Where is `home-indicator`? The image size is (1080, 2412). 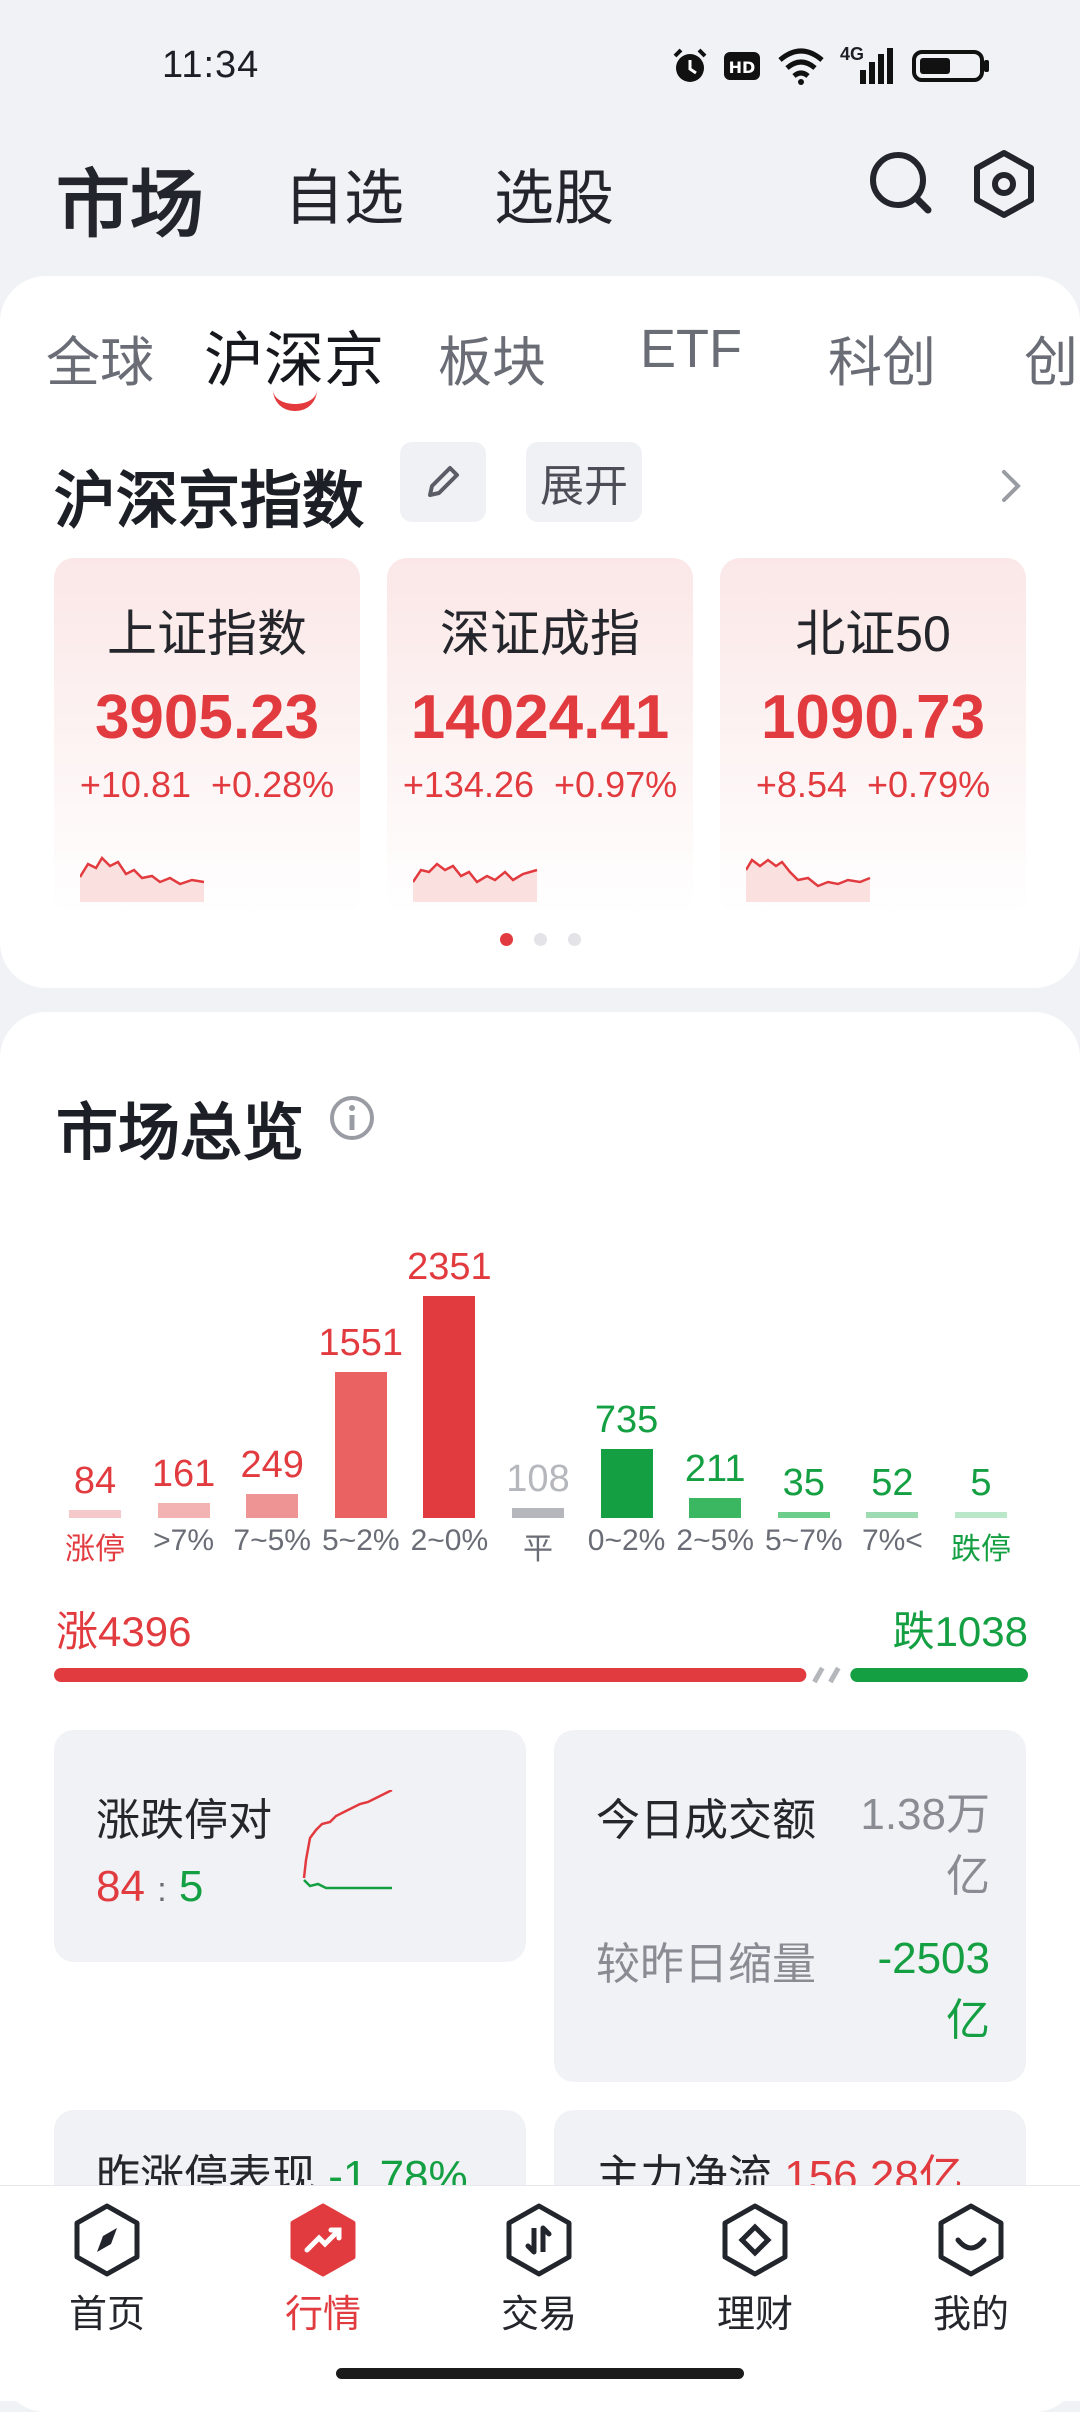
home-indicator is located at coordinates (540, 2373).